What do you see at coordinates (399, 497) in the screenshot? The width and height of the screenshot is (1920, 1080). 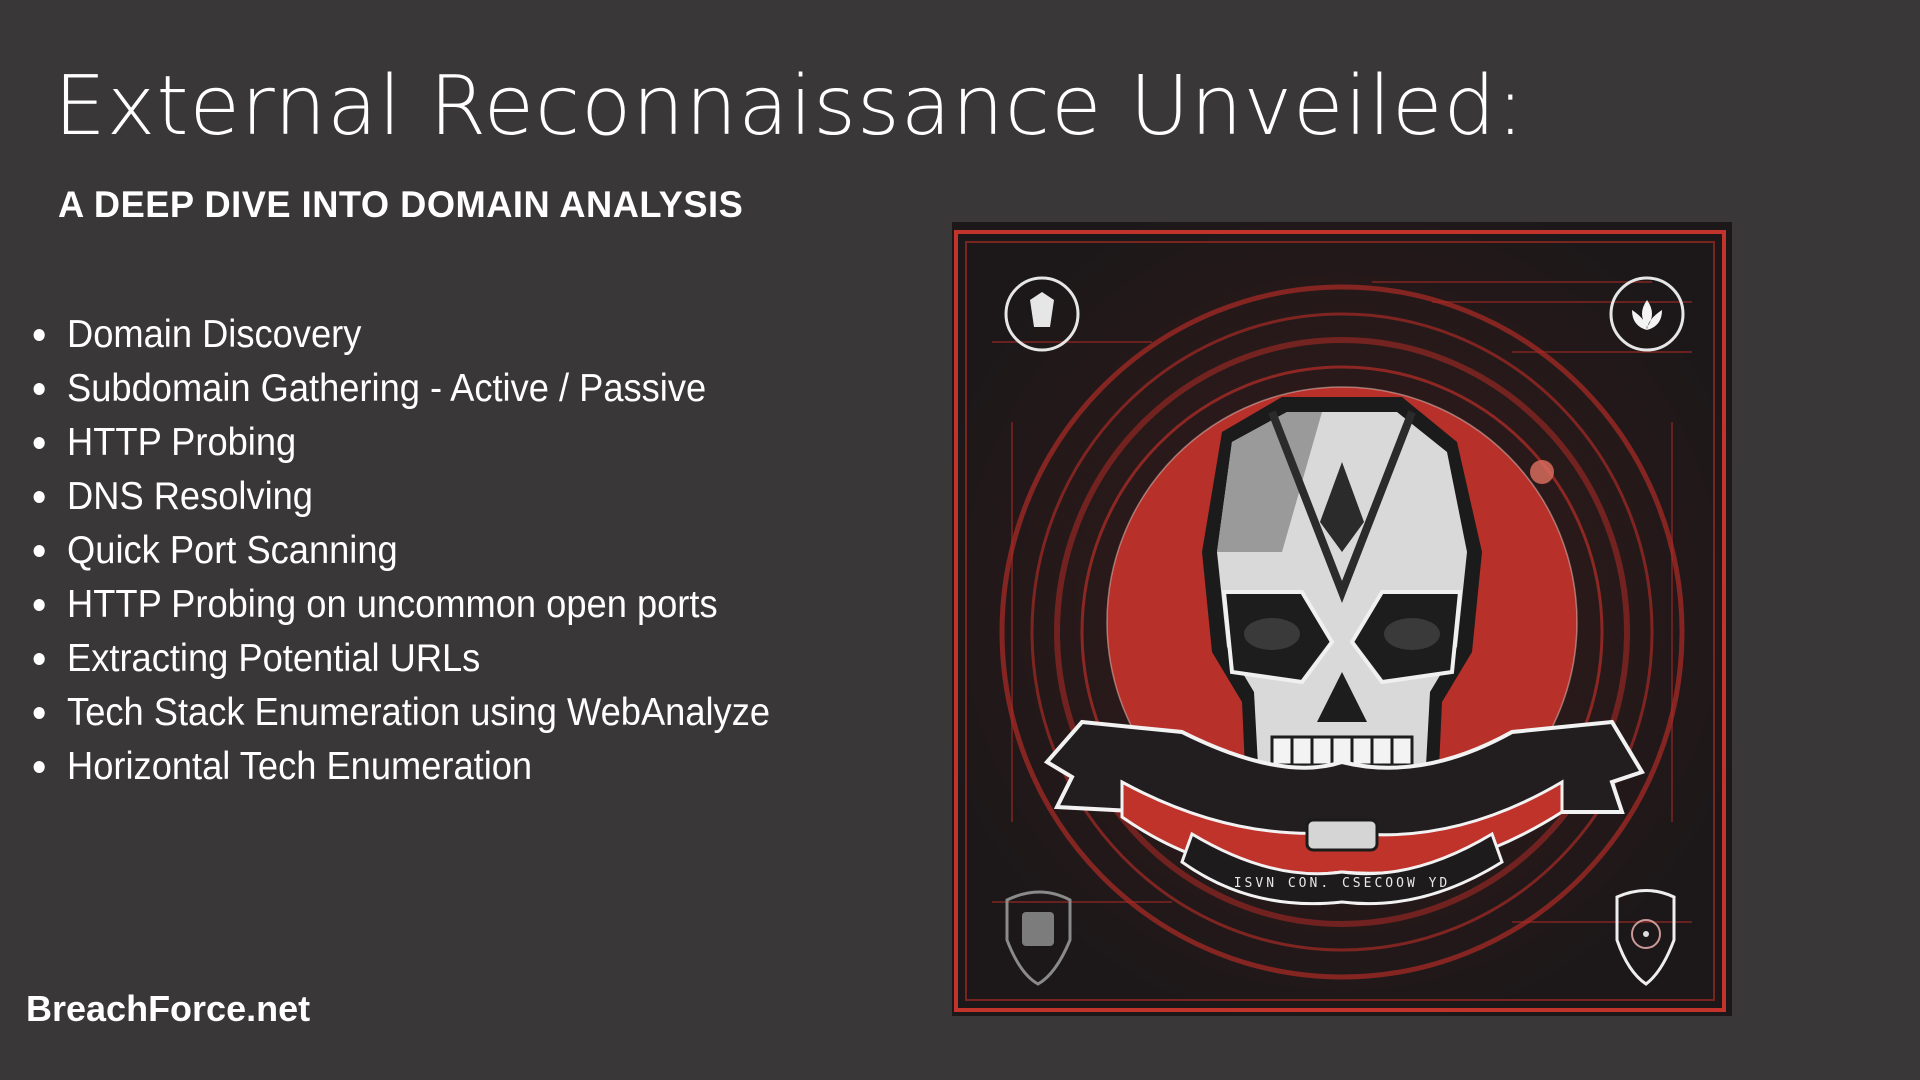 I see `bullet-item: DNS Resolving` at bounding box center [399, 497].